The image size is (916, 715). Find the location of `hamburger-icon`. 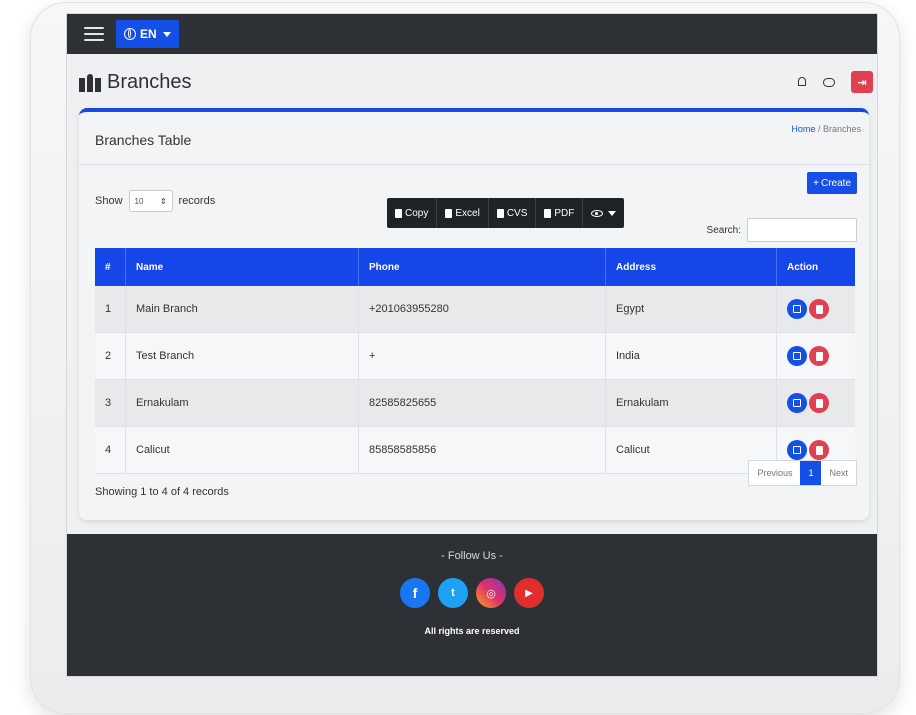

hamburger-icon is located at coordinates (94, 34).